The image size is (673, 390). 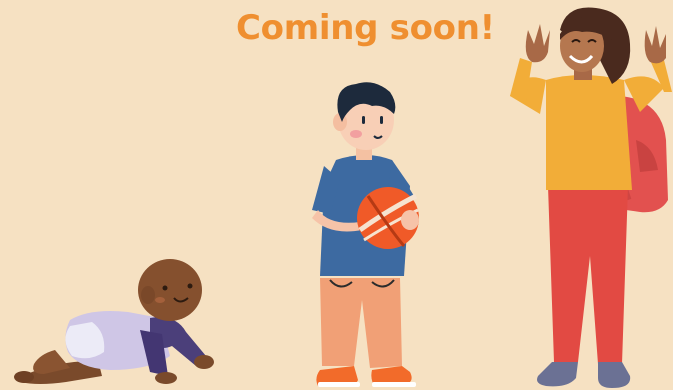 What do you see at coordinates (365, 234) in the screenshot?
I see `boy-holding-ball` at bounding box center [365, 234].